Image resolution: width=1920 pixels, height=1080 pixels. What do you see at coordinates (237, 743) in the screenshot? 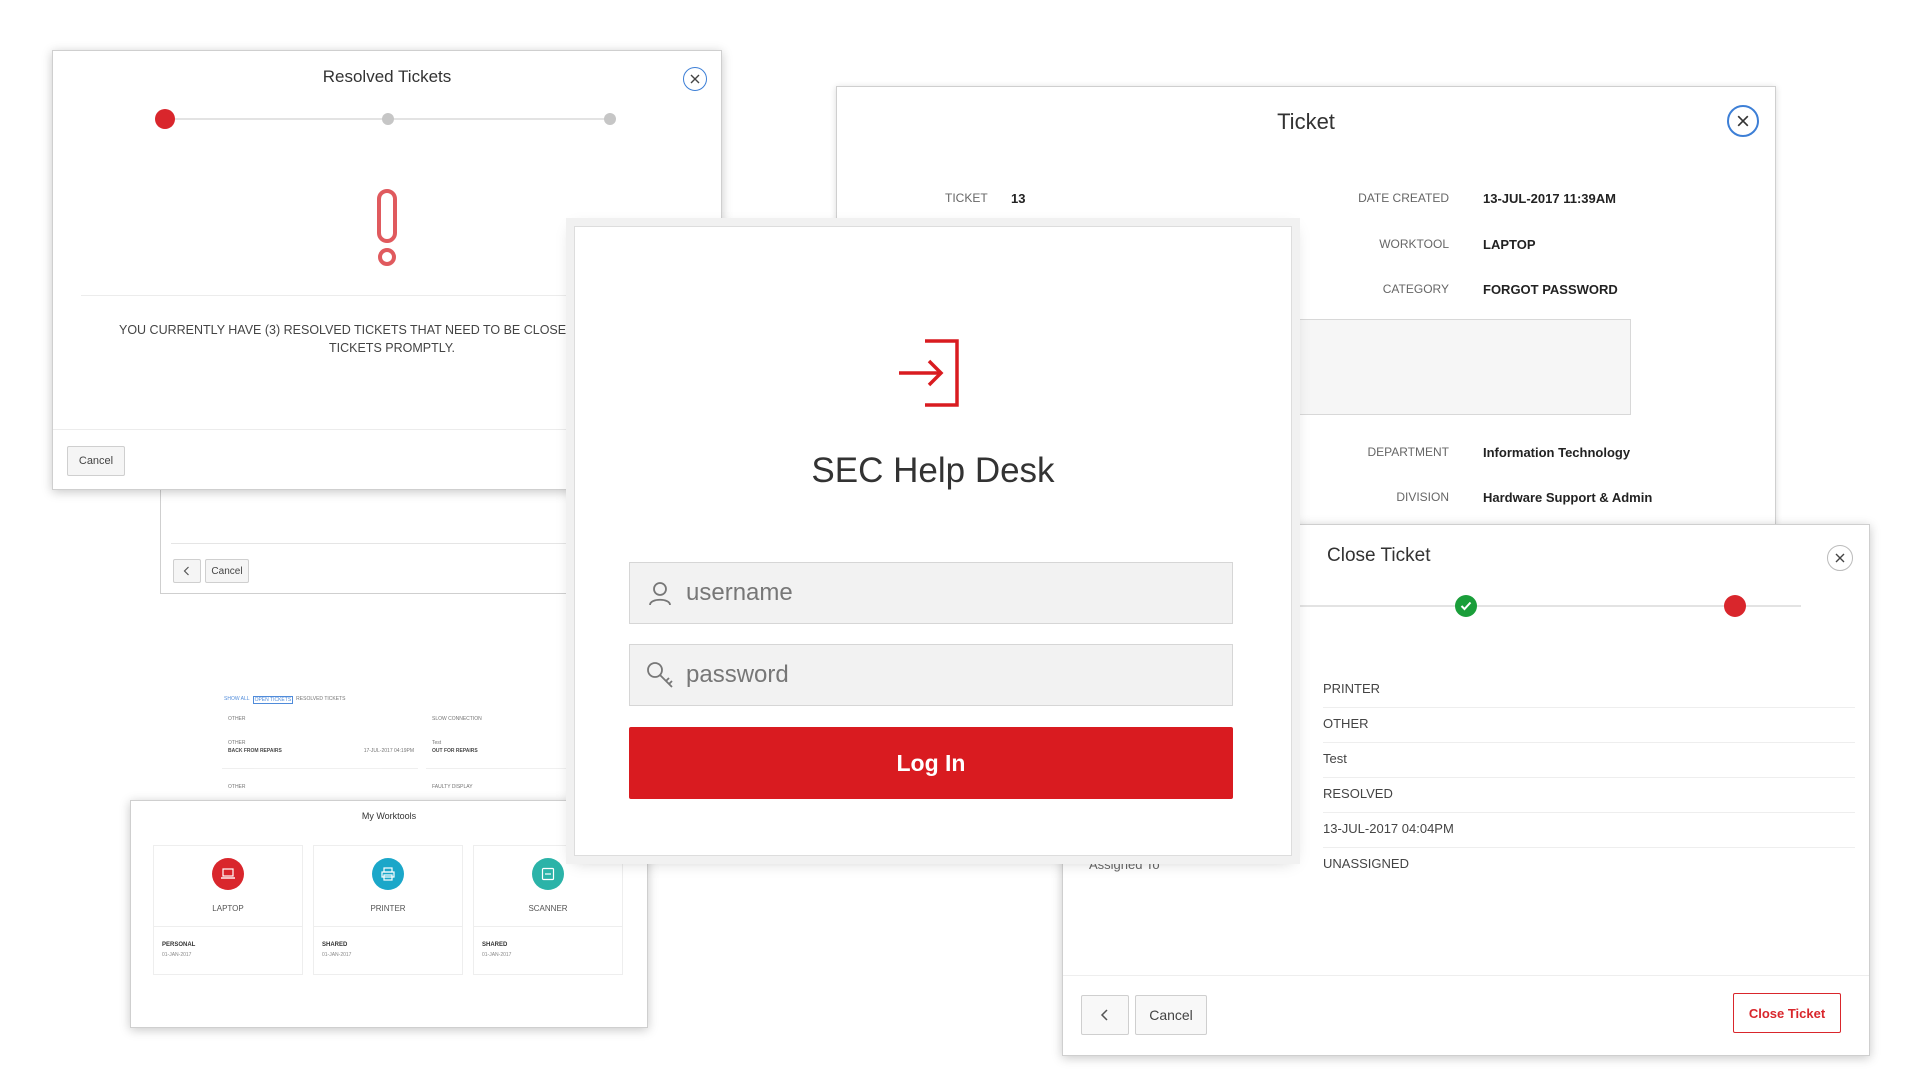
I see `card-sub: OTHER` at bounding box center [237, 743].